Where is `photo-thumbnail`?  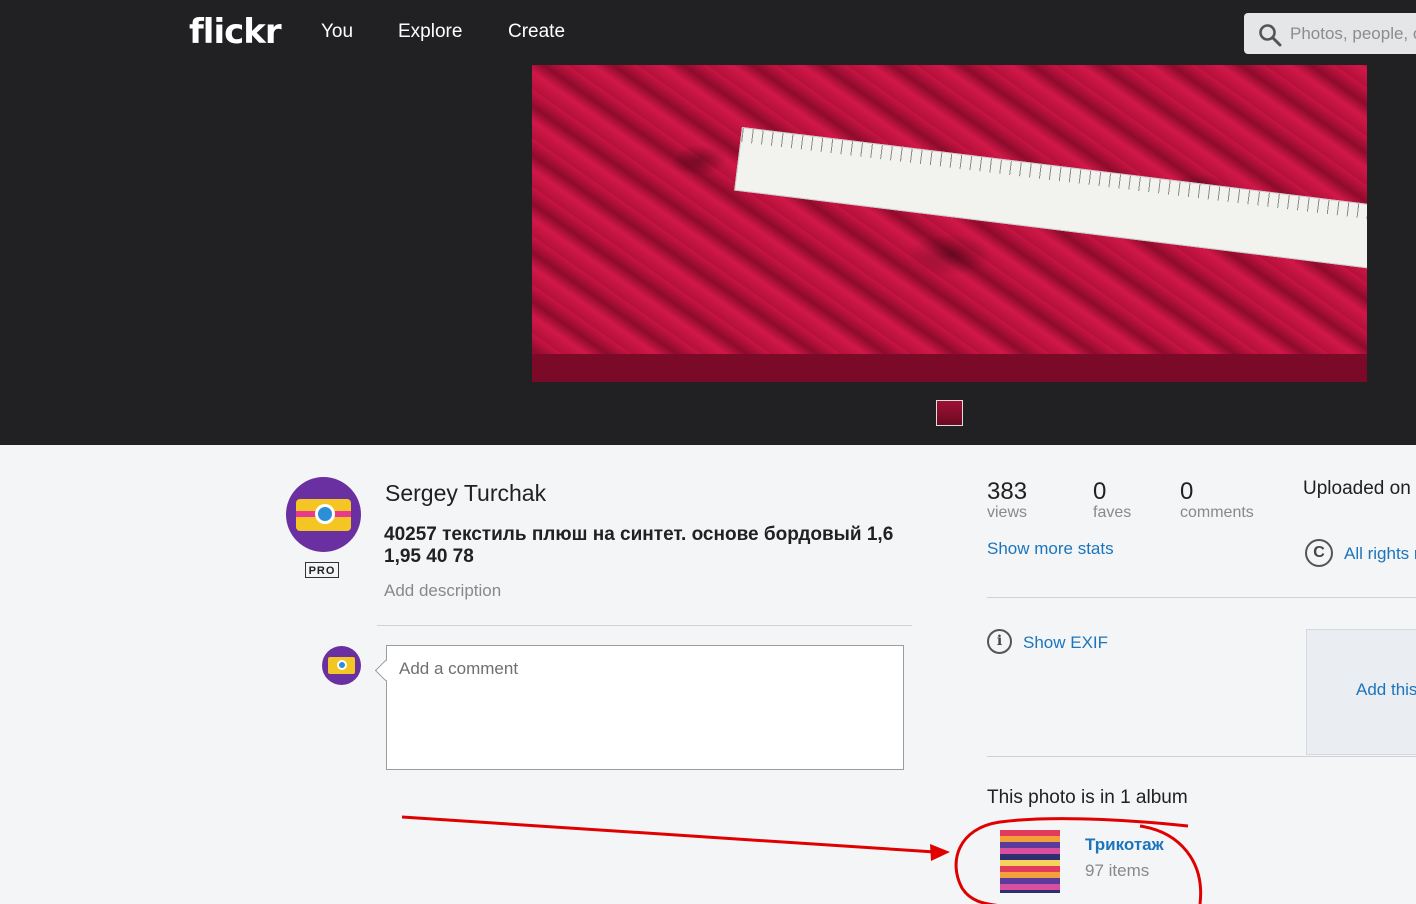
photo-thumbnail is located at coordinates (949, 413).